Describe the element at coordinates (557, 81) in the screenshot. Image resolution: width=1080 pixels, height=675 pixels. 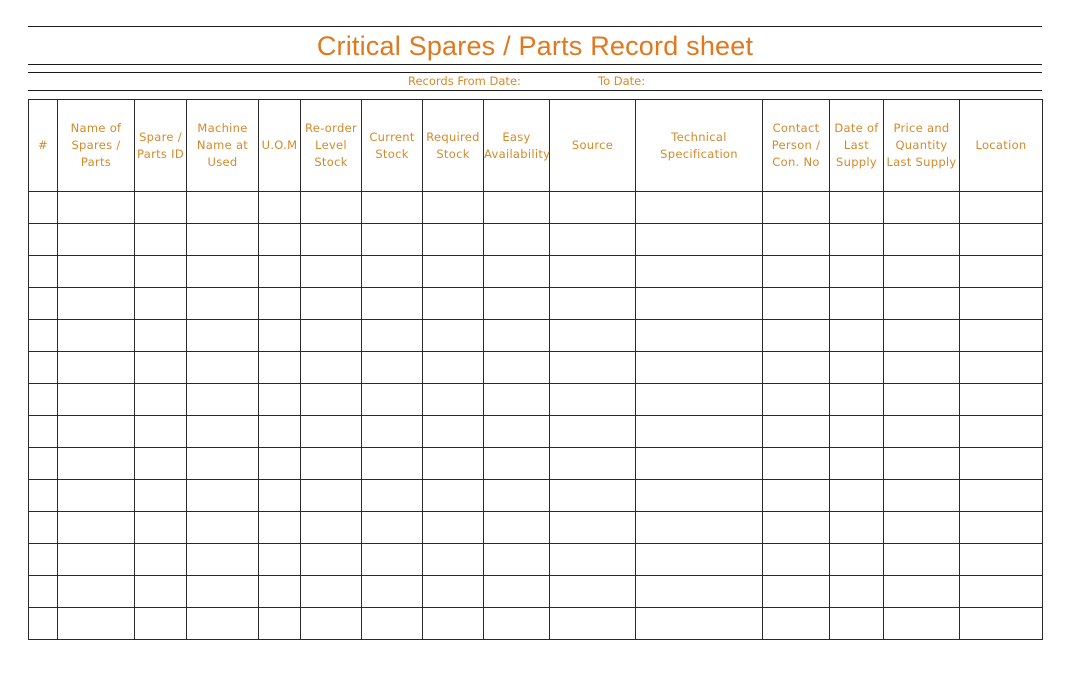
I see `records-from-date-field` at that location.